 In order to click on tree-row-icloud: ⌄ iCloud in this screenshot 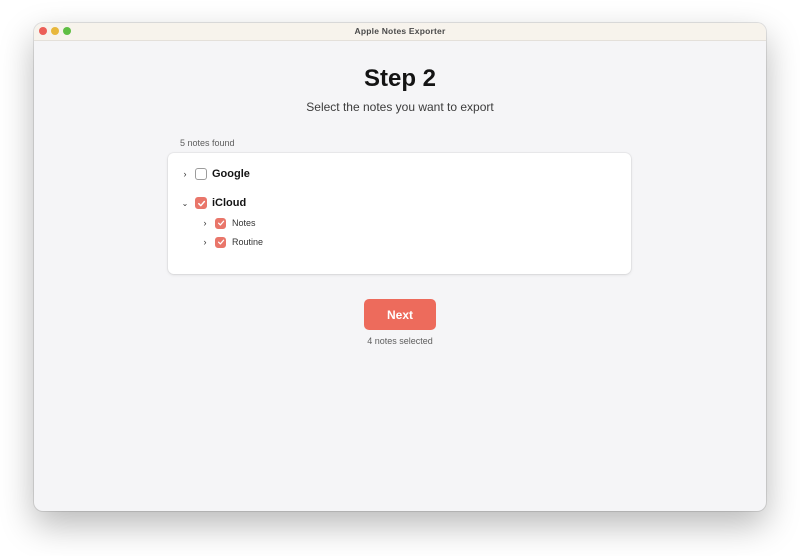, I will do `click(213, 203)`.